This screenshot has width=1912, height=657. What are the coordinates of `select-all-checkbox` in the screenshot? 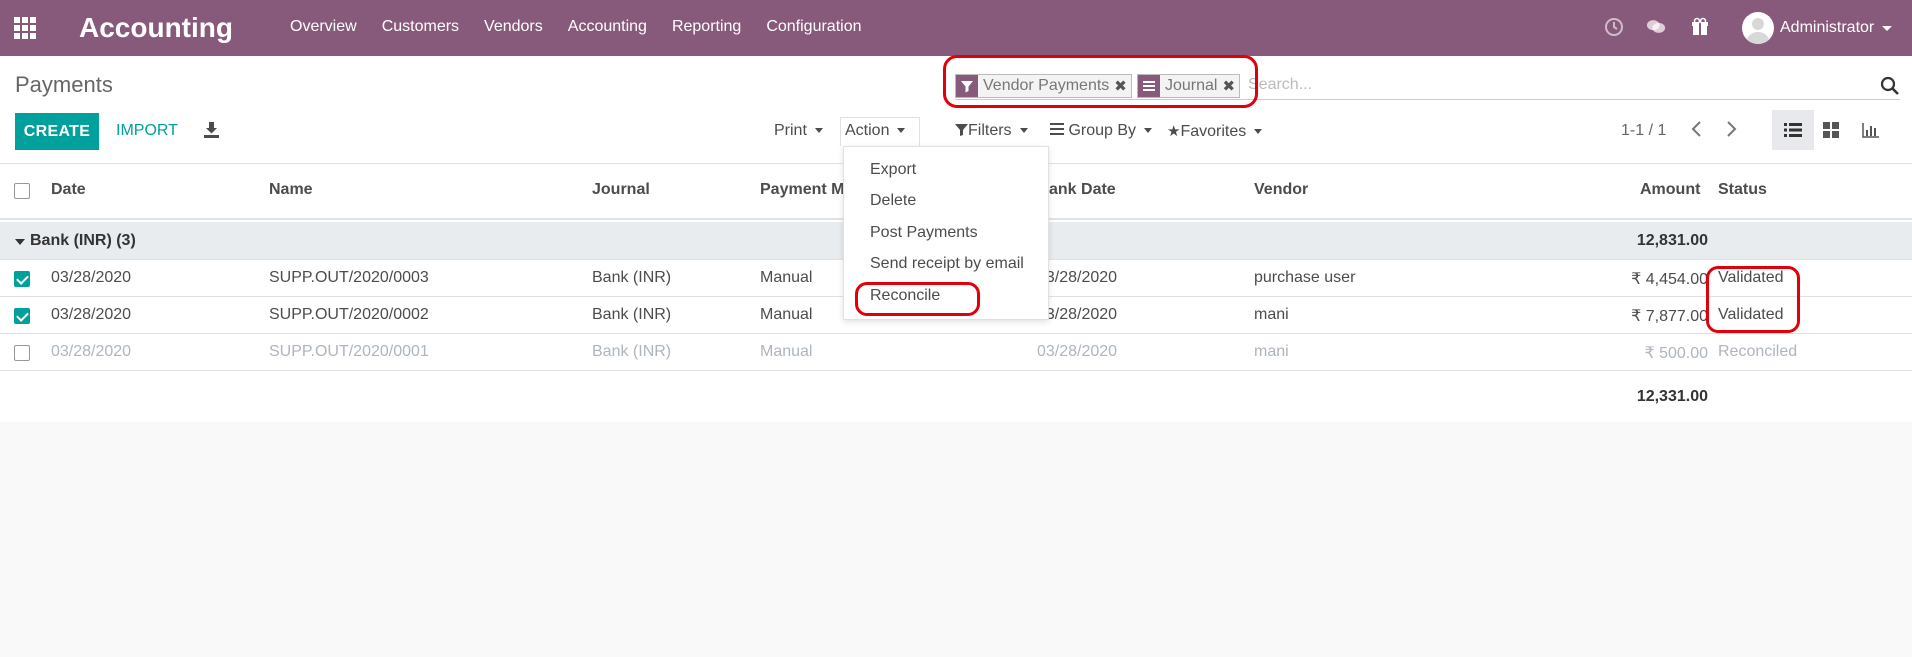 It's located at (22, 191).